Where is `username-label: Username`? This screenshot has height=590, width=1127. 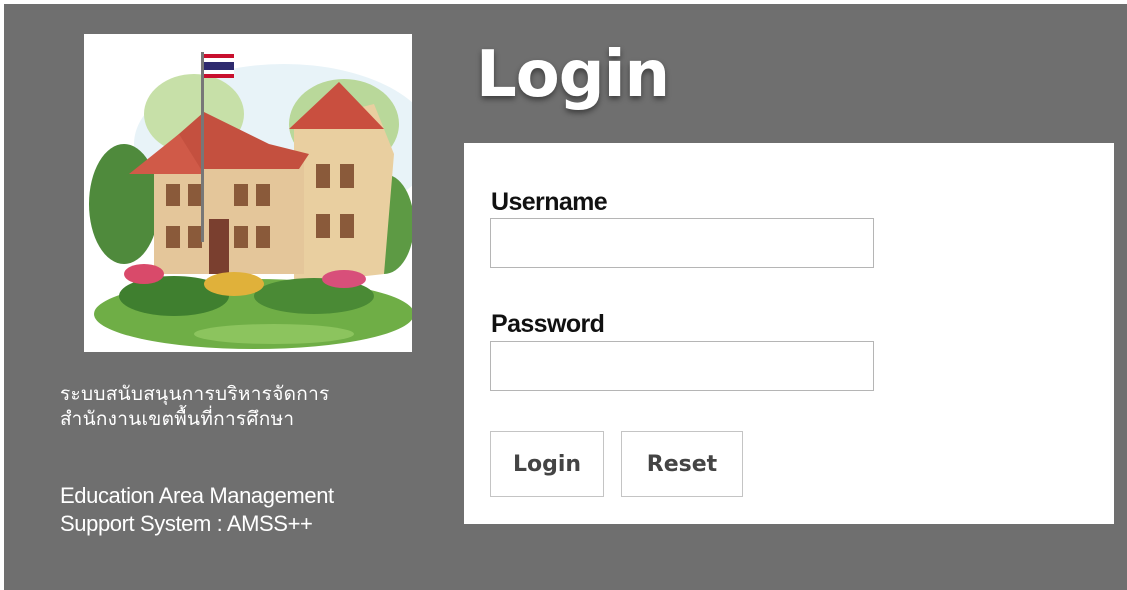
username-label: Username is located at coordinates (549, 202).